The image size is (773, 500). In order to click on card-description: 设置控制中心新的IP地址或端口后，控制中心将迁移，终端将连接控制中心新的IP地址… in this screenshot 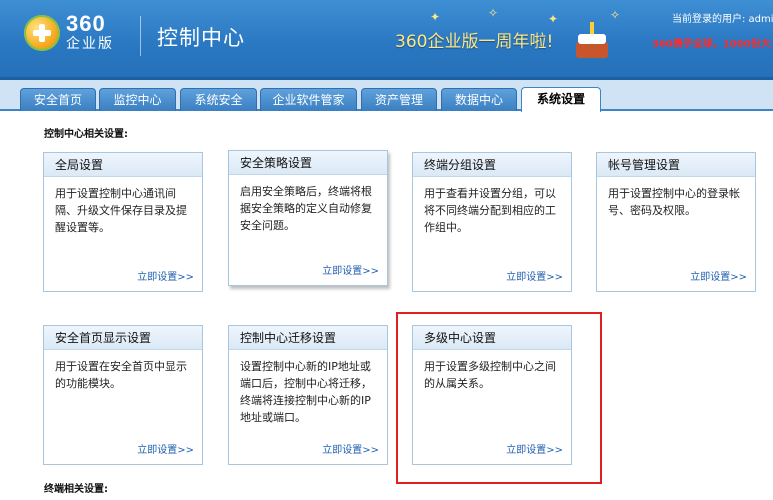, I will do `click(306, 392)`.